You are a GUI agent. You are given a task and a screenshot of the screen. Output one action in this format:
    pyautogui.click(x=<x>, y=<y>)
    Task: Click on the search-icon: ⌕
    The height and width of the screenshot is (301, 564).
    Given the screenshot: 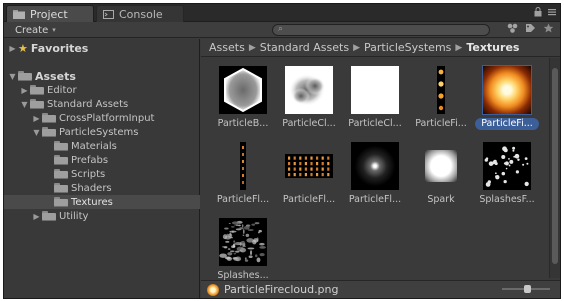 What is the action you would take?
    pyautogui.click(x=281, y=29)
    